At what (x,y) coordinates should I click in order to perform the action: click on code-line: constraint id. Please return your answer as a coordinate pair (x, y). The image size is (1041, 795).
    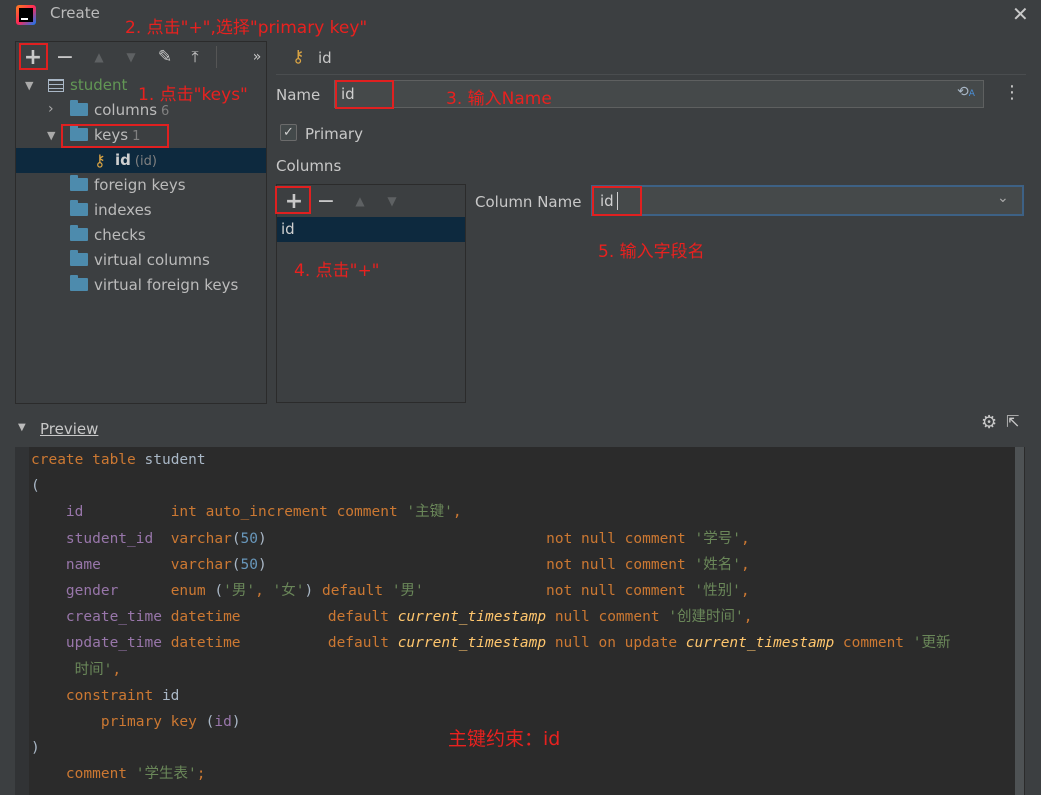
    Looking at the image, I should click on (105, 696).